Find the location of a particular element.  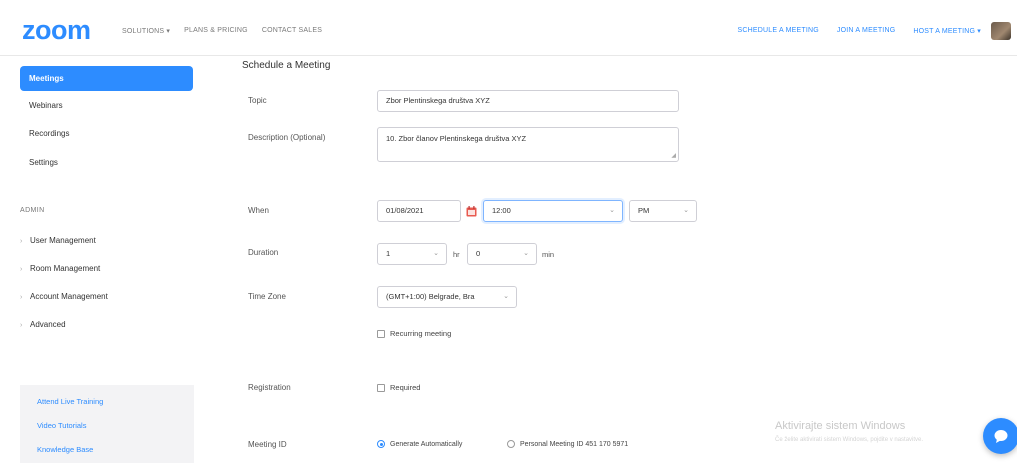

meeting-id-auto-radio: Generate Automatically is located at coordinates (419, 444).